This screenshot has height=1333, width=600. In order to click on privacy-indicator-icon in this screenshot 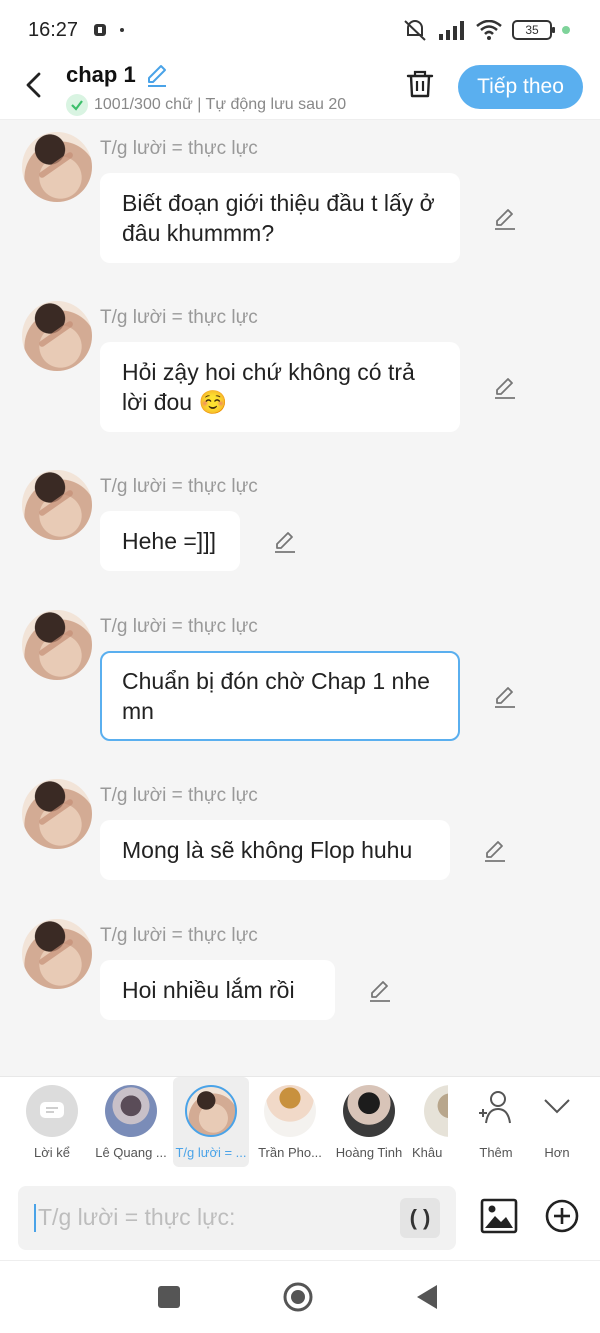, I will do `click(566, 30)`.